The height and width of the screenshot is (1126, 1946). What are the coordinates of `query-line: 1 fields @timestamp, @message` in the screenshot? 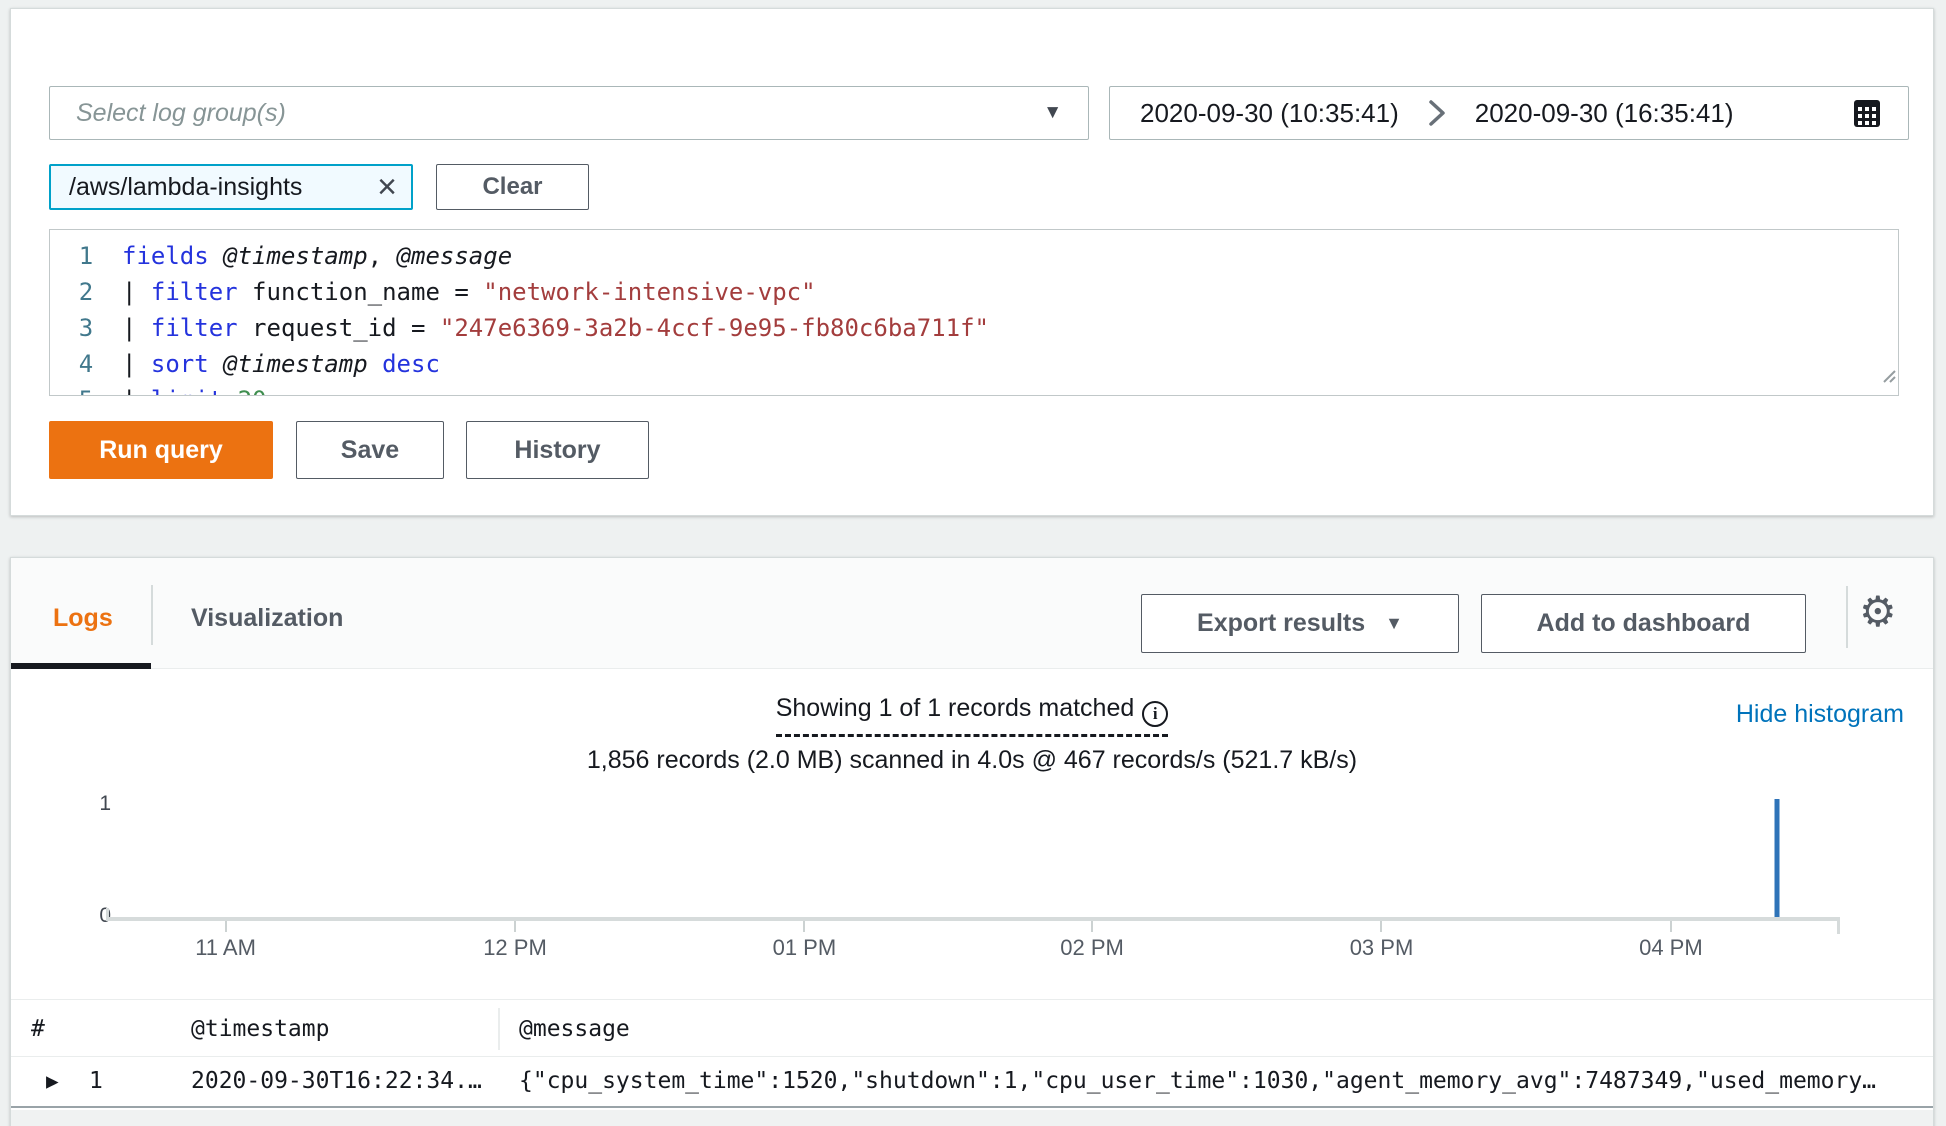 It's located at (295, 256).